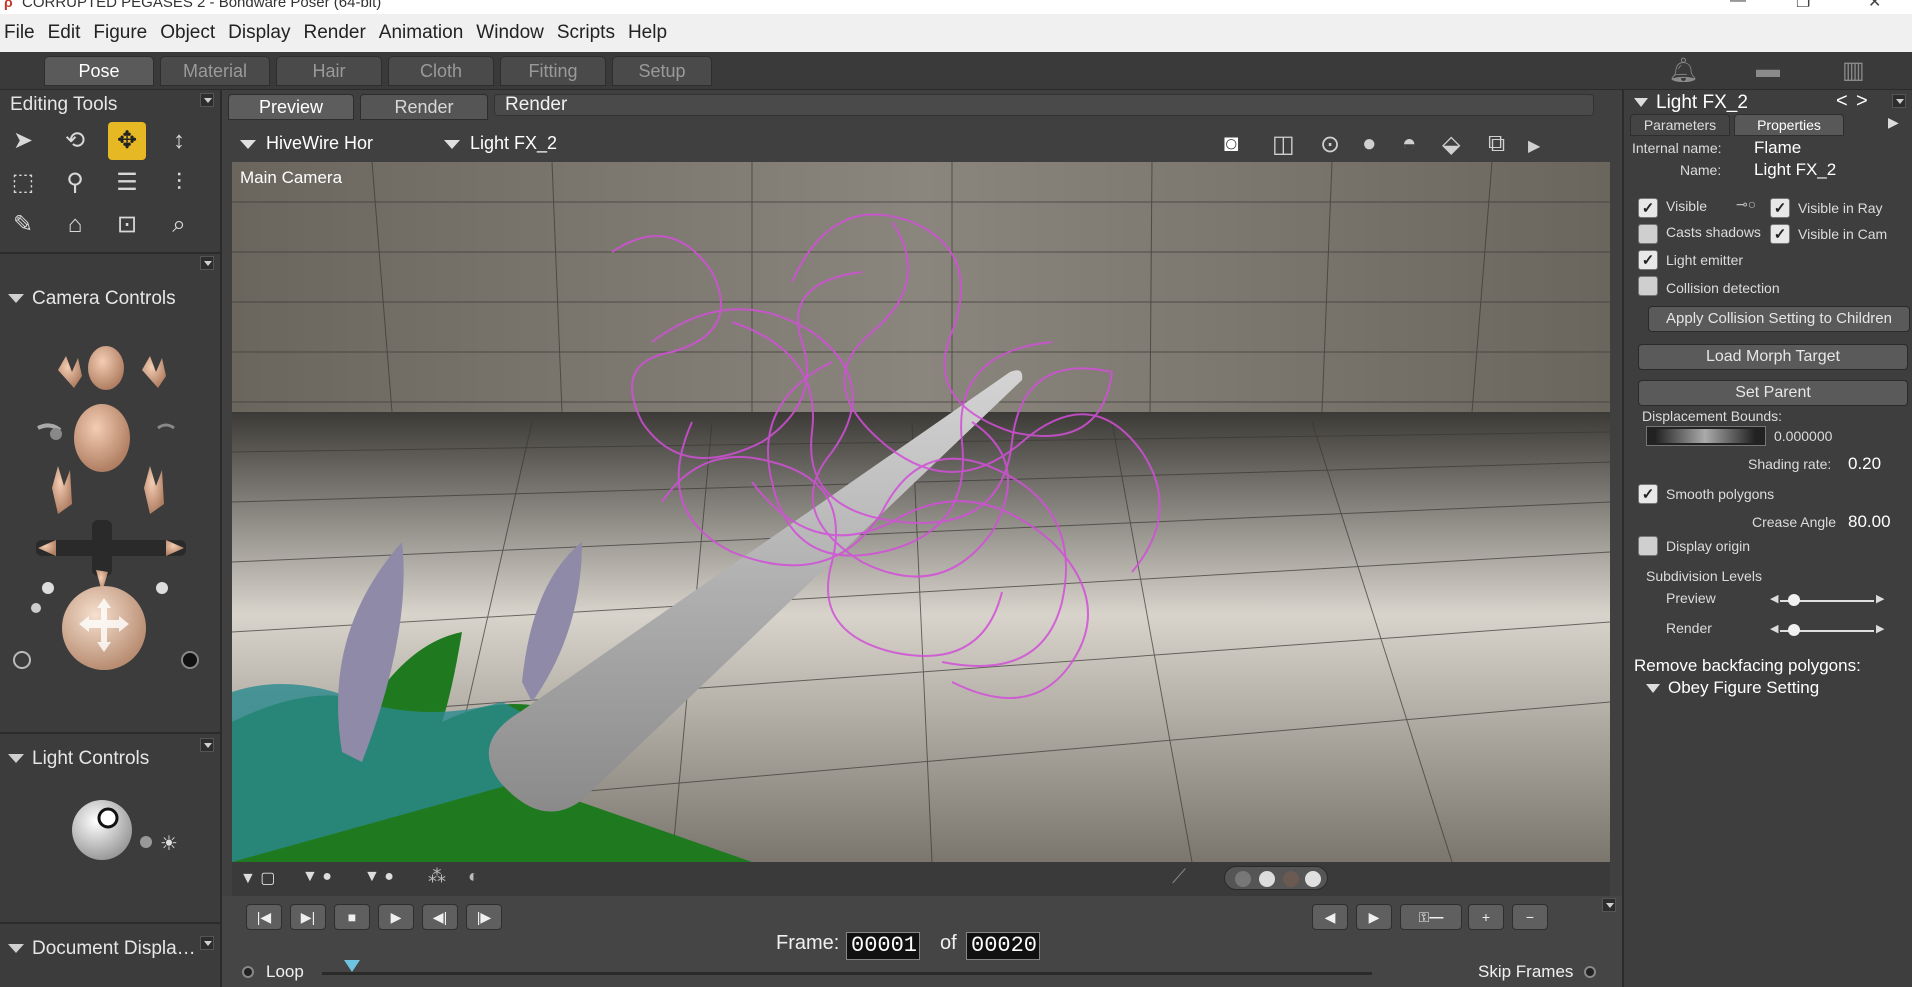 This screenshot has height=987, width=1912. I want to click on snapshot-icon: ◫, so click(1283, 144).